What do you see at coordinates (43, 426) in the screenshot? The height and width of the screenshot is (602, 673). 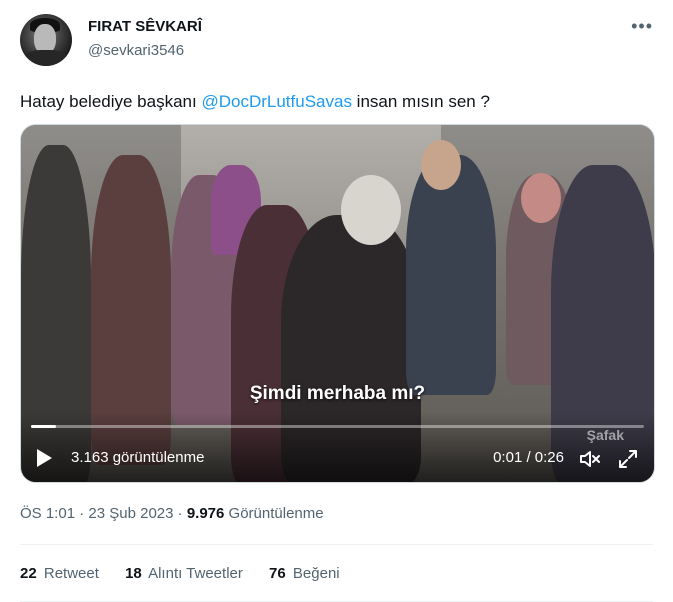 I see `video-progress-fill` at bounding box center [43, 426].